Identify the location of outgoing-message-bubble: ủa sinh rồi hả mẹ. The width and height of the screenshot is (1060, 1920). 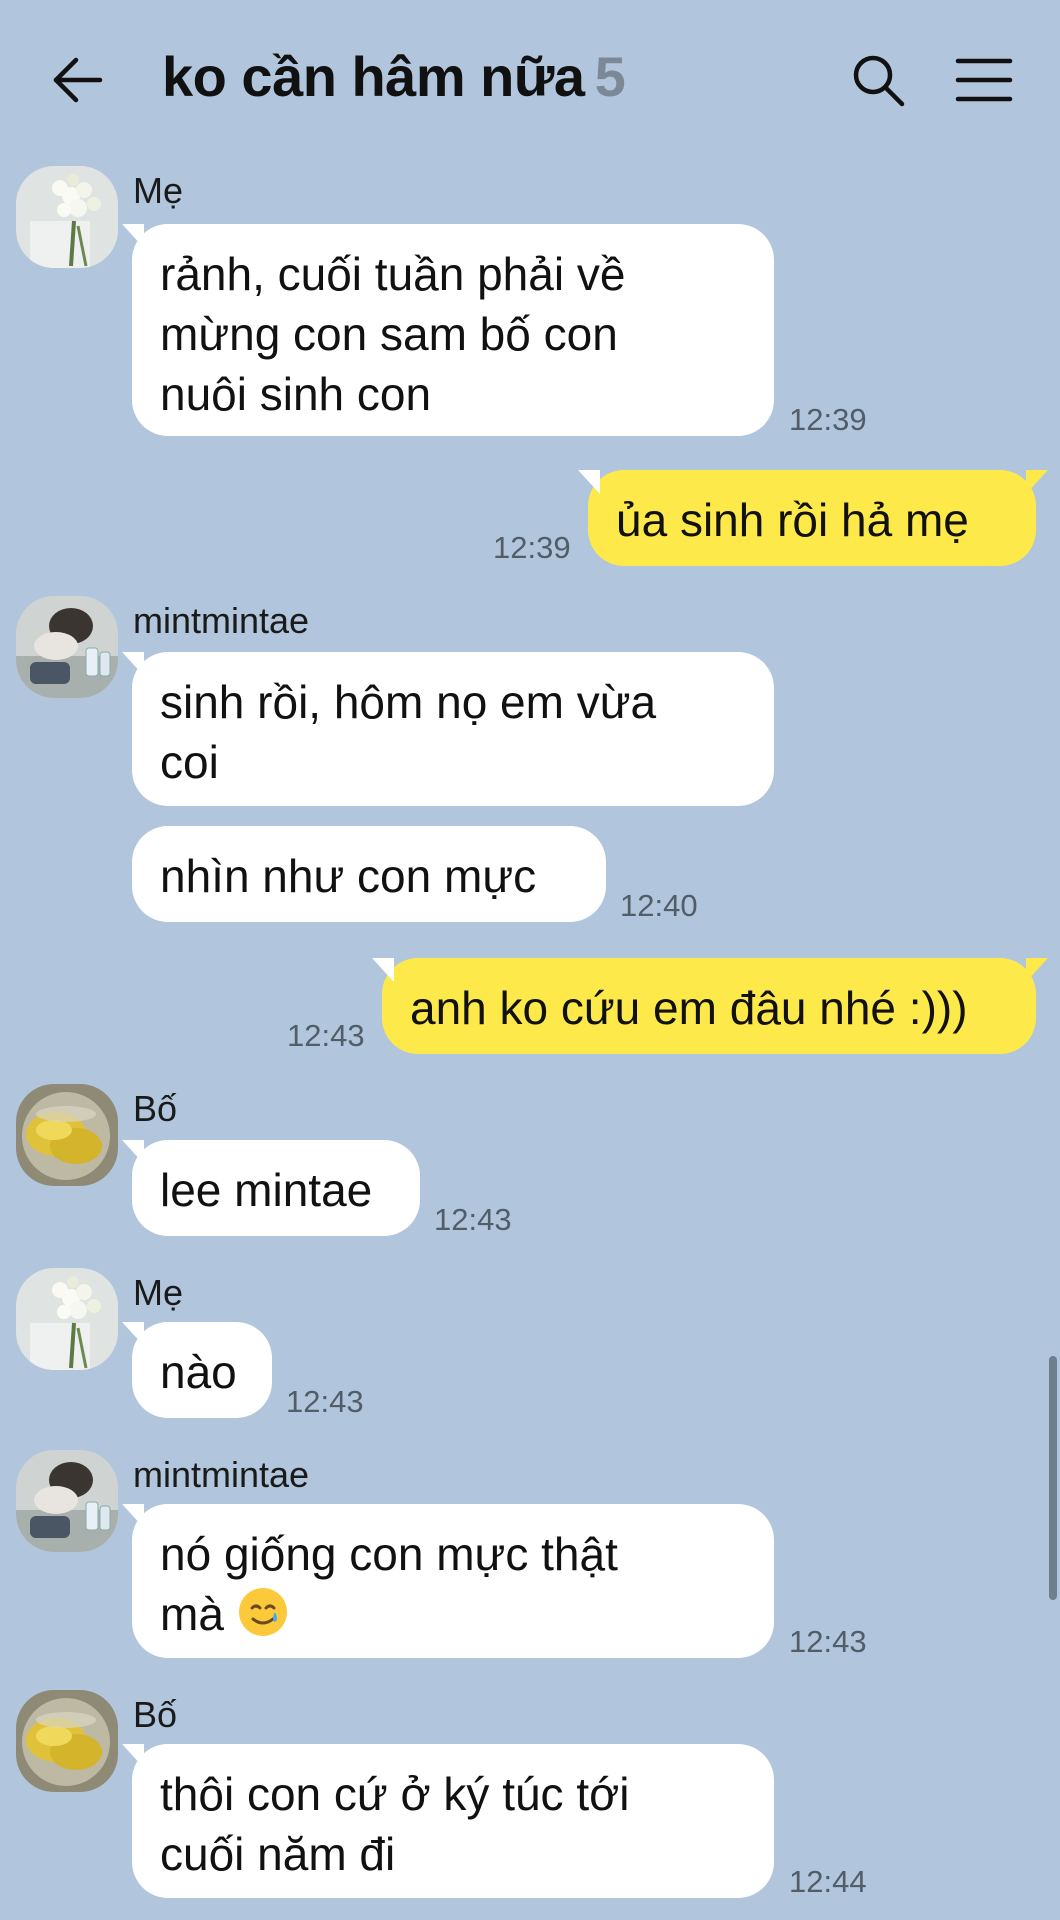
(813, 518).